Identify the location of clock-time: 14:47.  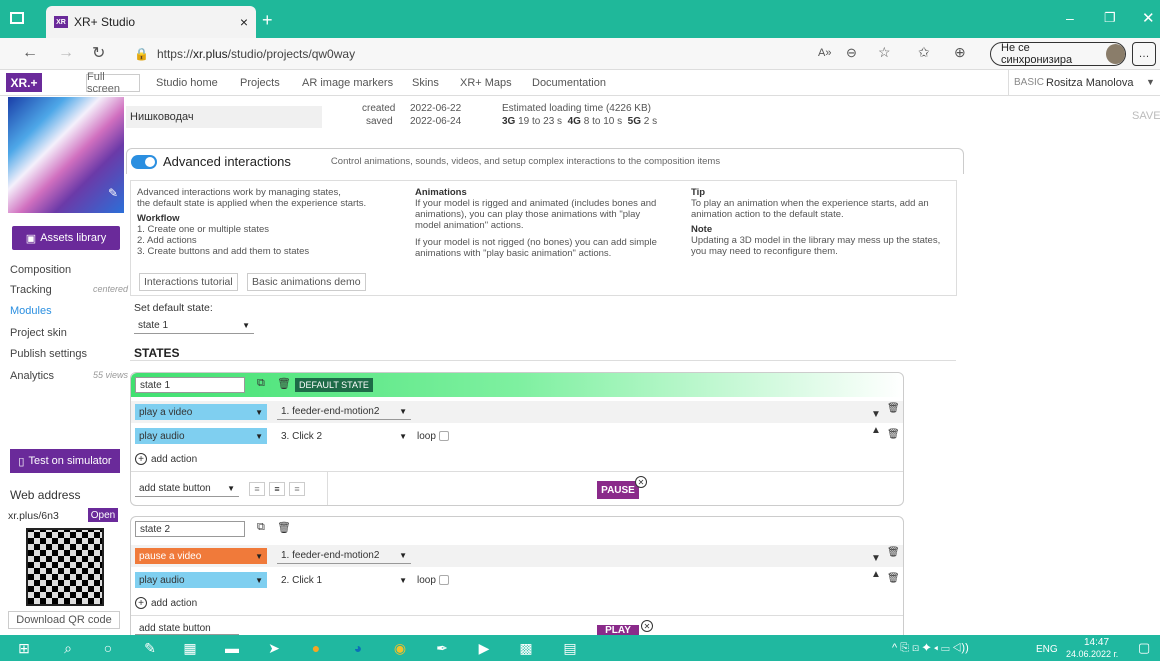
(1096, 642).